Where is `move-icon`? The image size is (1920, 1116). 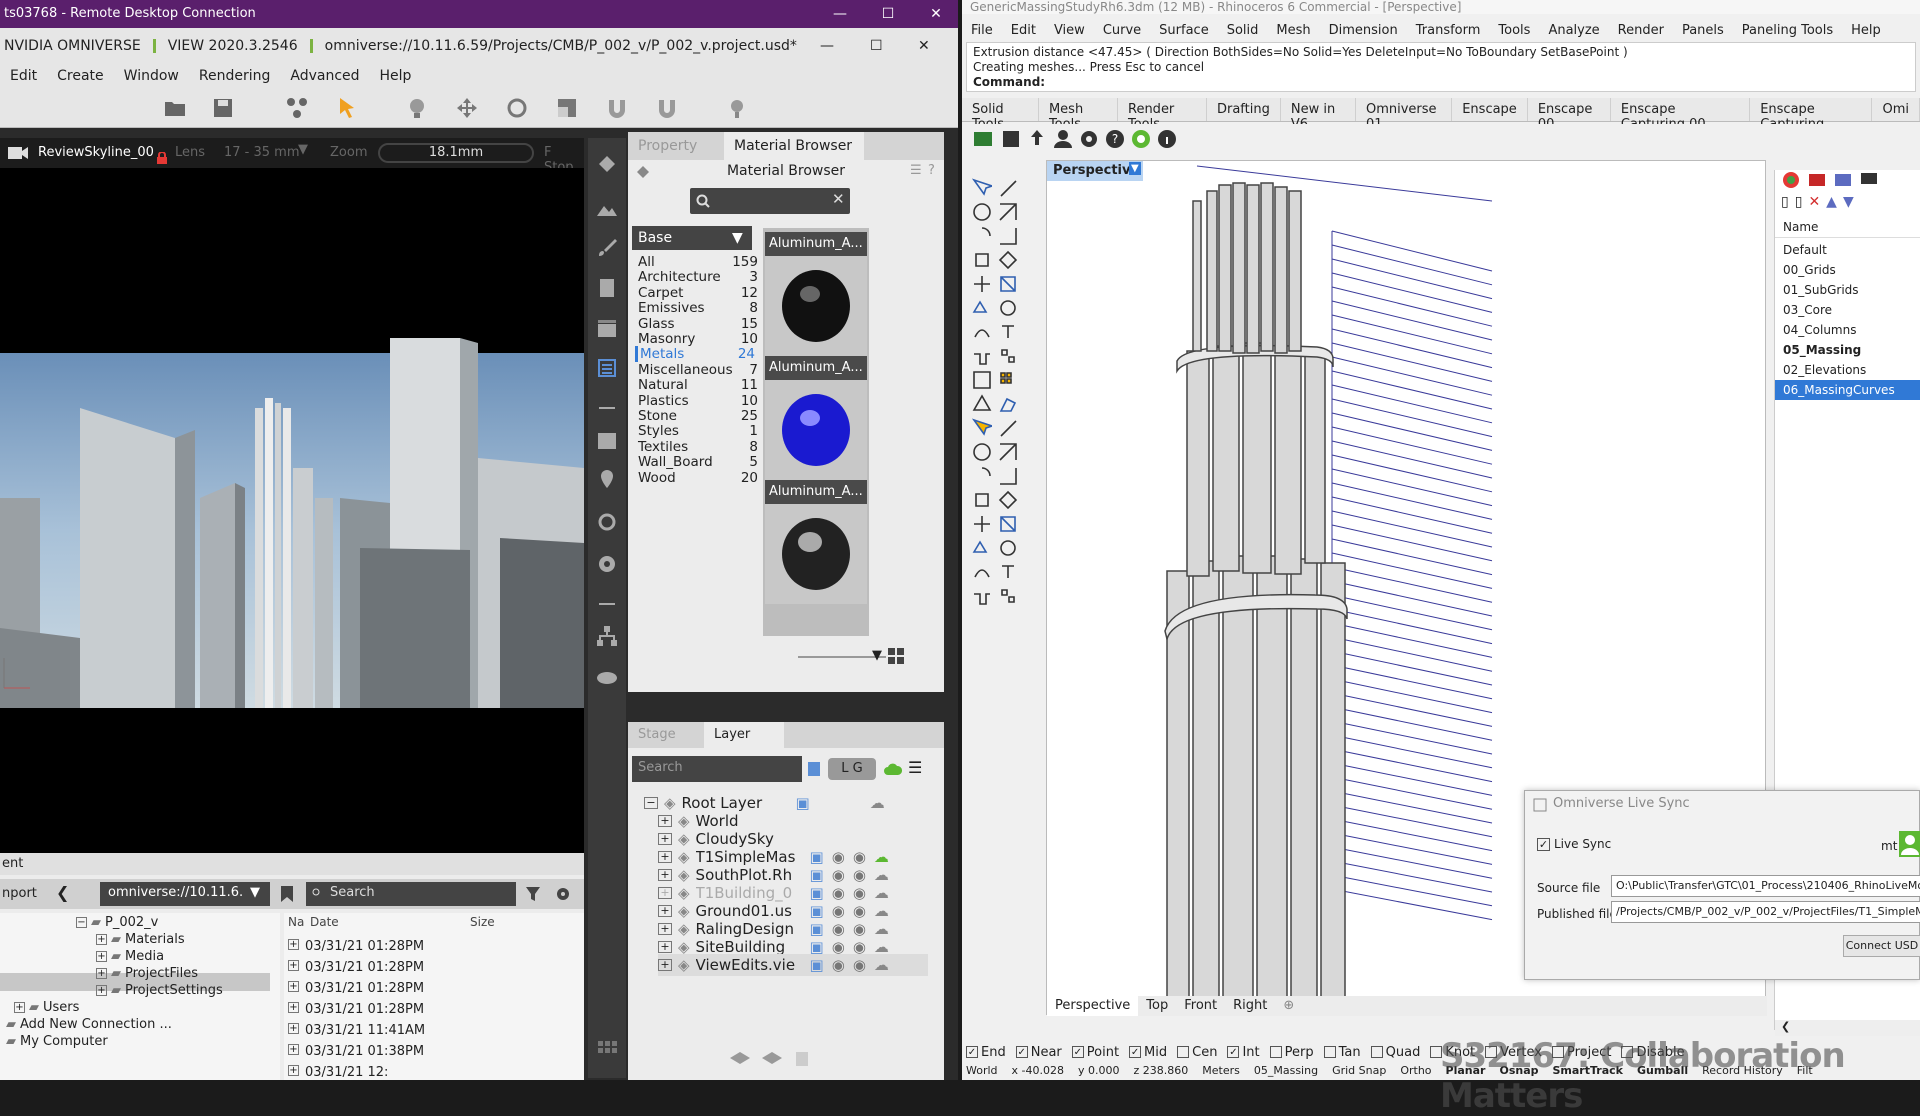
move-icon is located at coordinates (467, 108).